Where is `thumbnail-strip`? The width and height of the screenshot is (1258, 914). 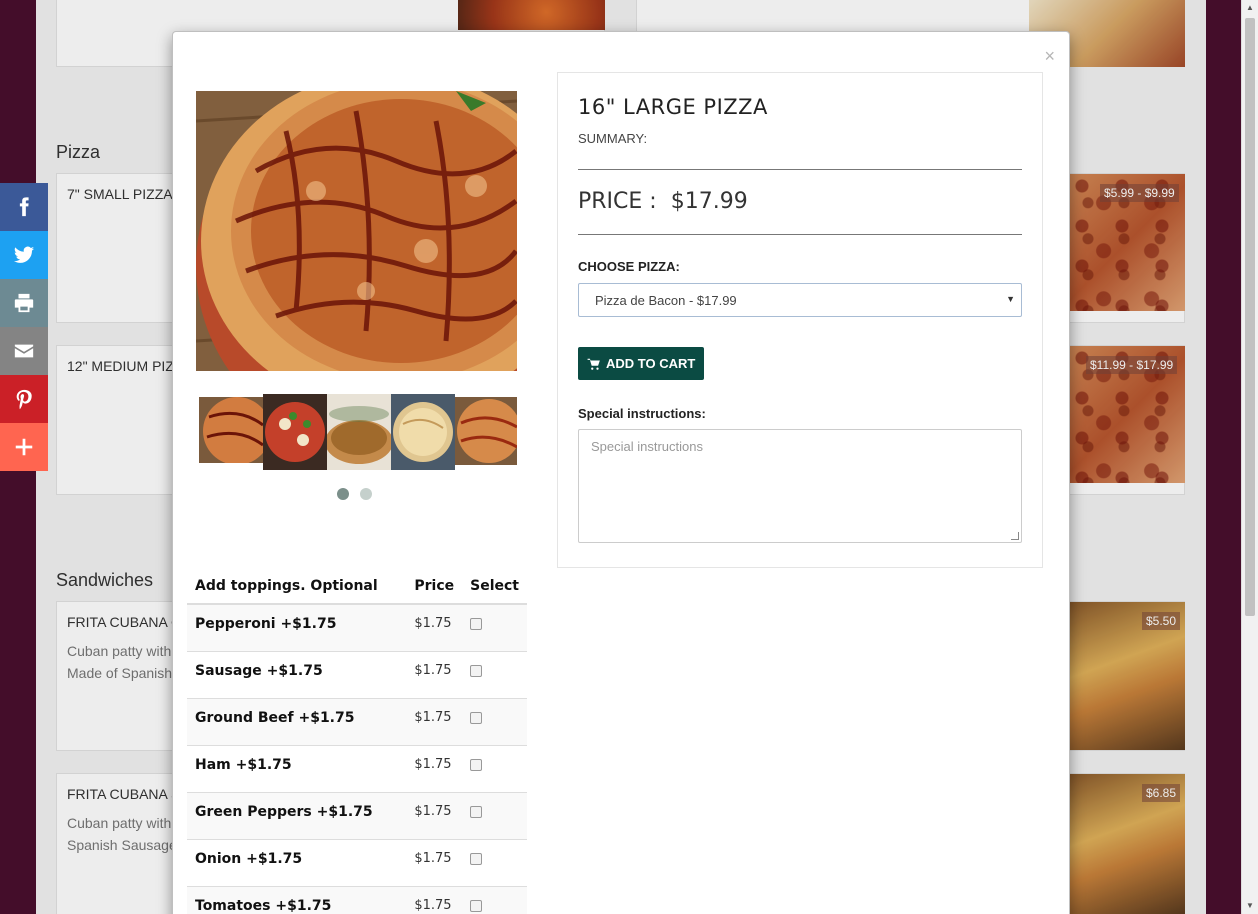
thumbnail-strip is located at coordinates (360, 432).